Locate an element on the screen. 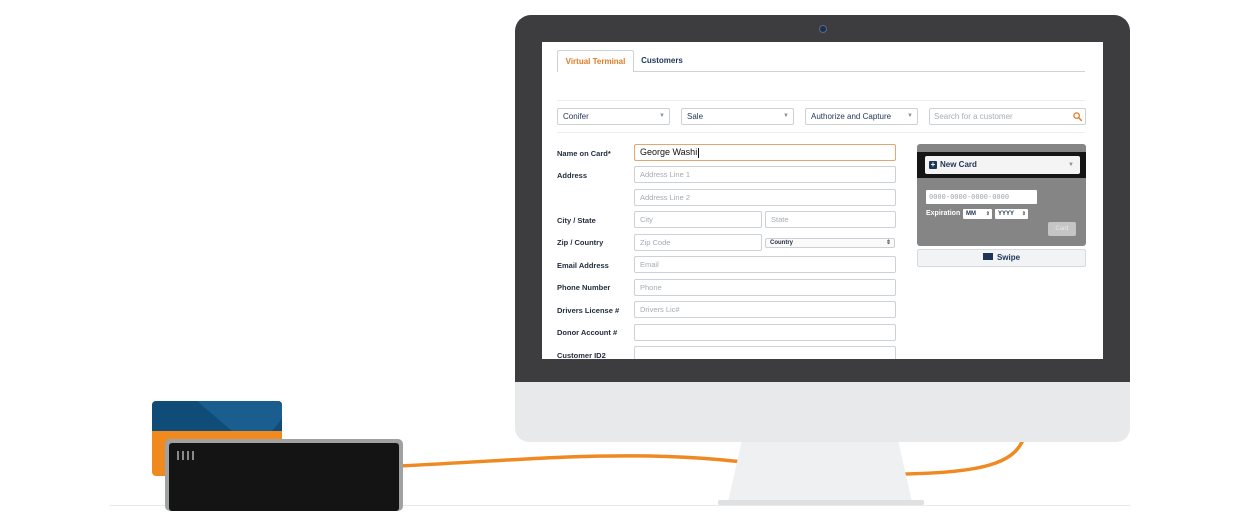 The width and height of the screenshot is (1250, 521). exp-year-select: YYYY ⇕ is located at coordinates (1011, 214).